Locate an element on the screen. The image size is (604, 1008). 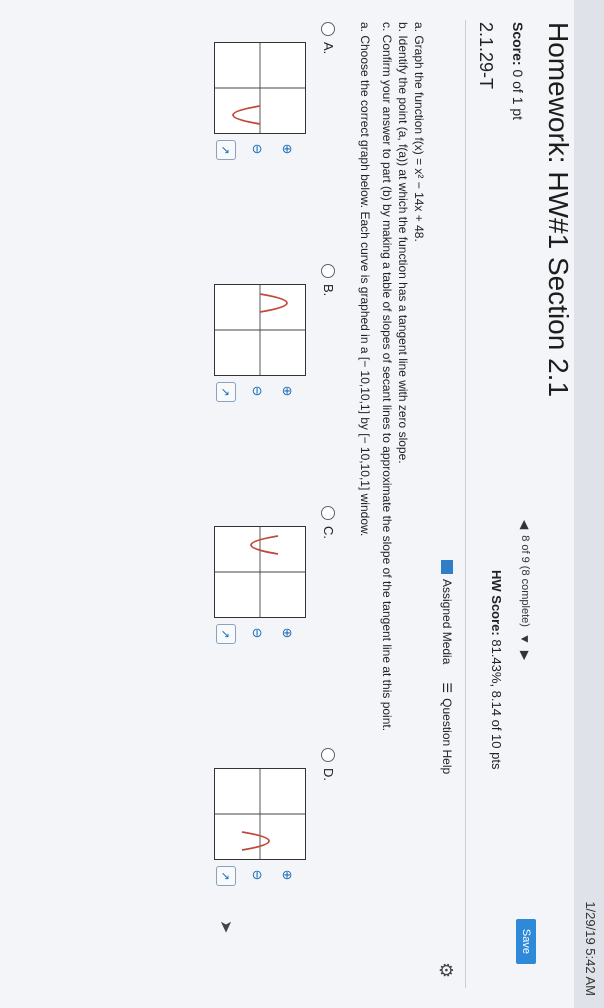
option-a-tools: ⊕ ⊖ ↗ is located at coordinates (256, 150).